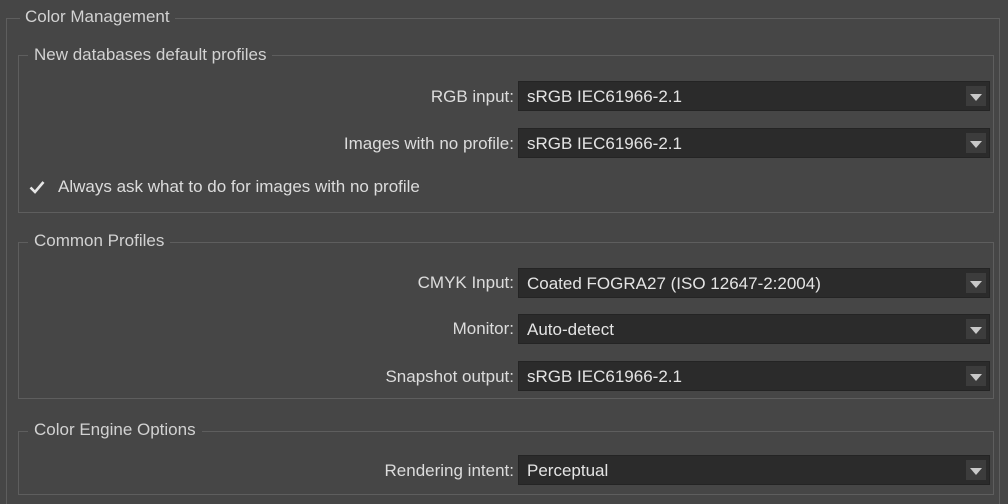 The height and width of the screenshot is (504, 1008). I want to click on snapshot-output-label: Snapshot output:, so click(449, 376).